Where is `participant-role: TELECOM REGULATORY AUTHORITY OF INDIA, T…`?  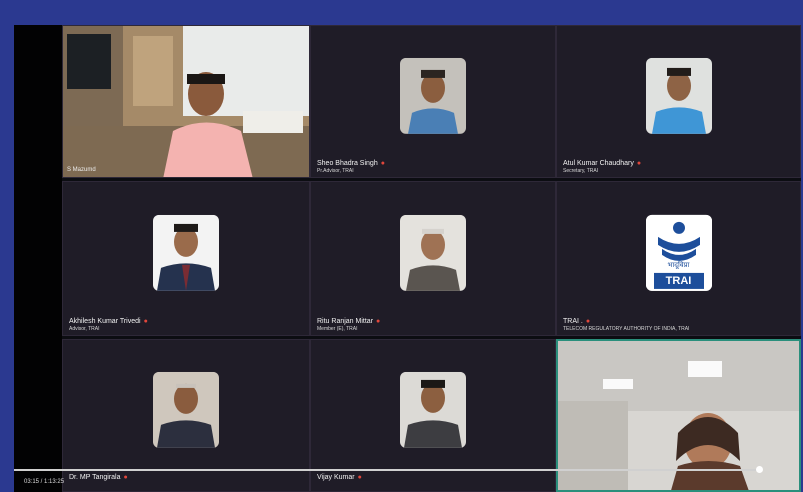 participant-role: TELECOM REGULATORY AUTHORITY OF INDIA, T… is located at coordinates (626, 329).